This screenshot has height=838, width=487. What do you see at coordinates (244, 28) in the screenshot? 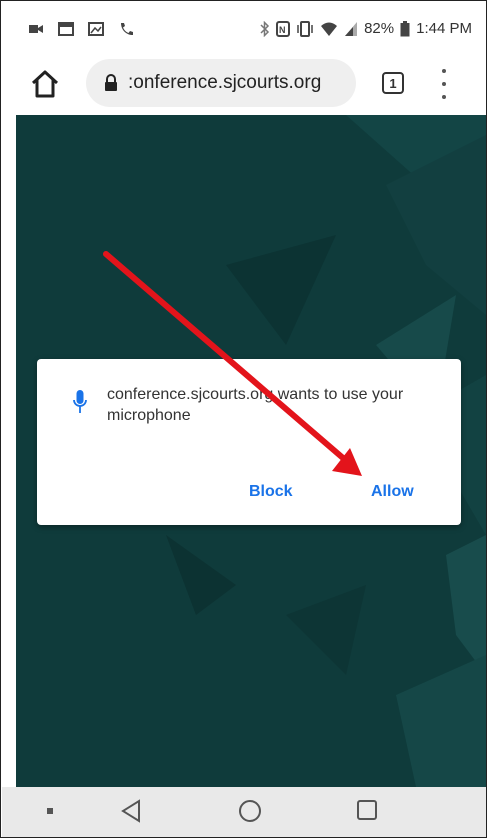
I see `status-bar: N 82% 1:44 PM` at bounding box center [244, 28].